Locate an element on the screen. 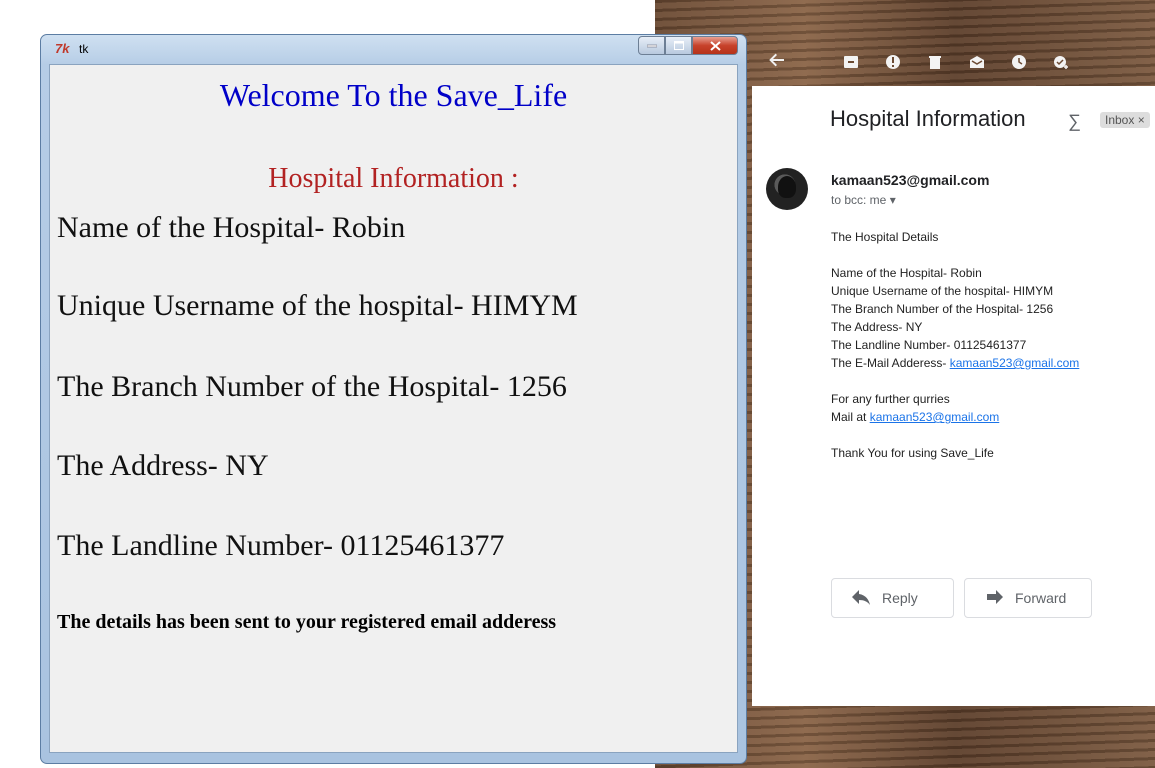 The image size is (1155, 768). reply-label: Reply is located at coordinates (900, 598).